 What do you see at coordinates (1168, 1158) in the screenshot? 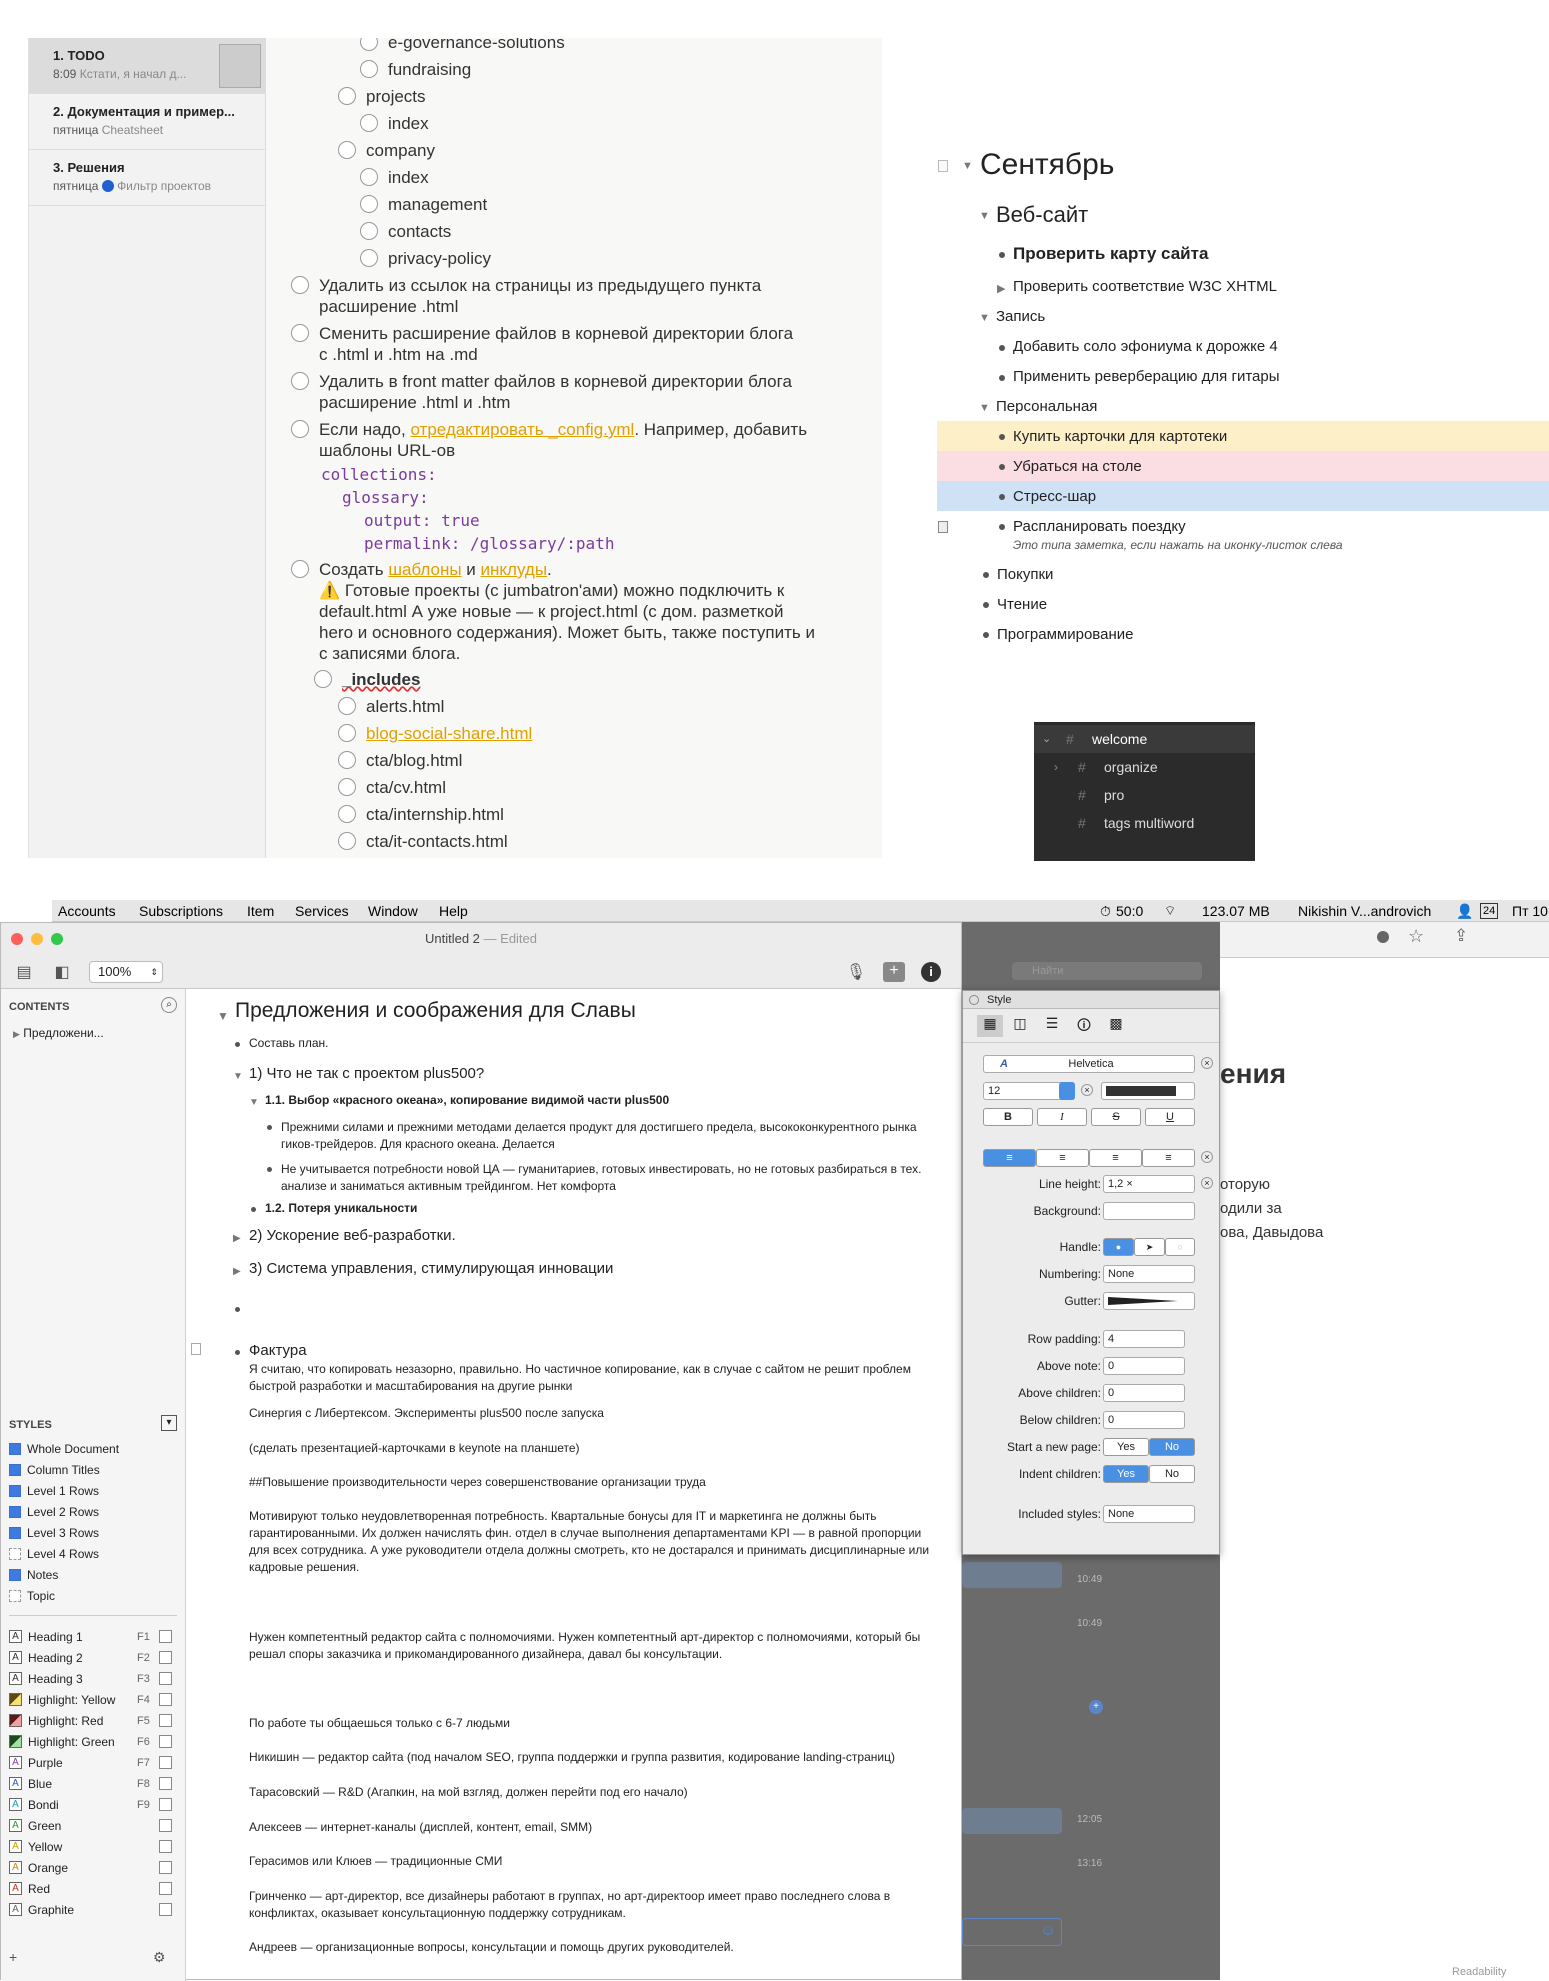
I see `align-justify-icon: ≡` at bounding box center [1168, 1158].